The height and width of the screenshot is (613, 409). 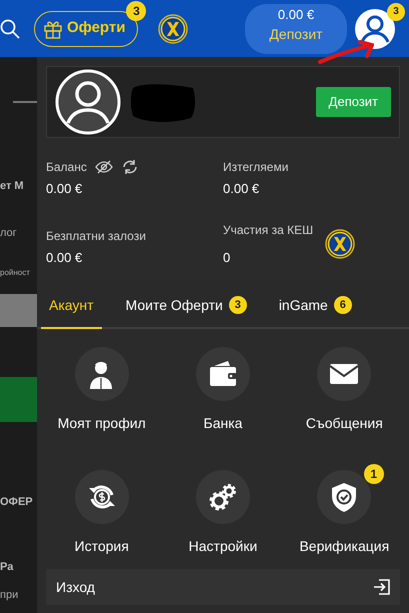 What do you see at coordinates (101, 390) in the screenshot?
I see `menu-item: Моят профил` at bounding box center [101, 390].